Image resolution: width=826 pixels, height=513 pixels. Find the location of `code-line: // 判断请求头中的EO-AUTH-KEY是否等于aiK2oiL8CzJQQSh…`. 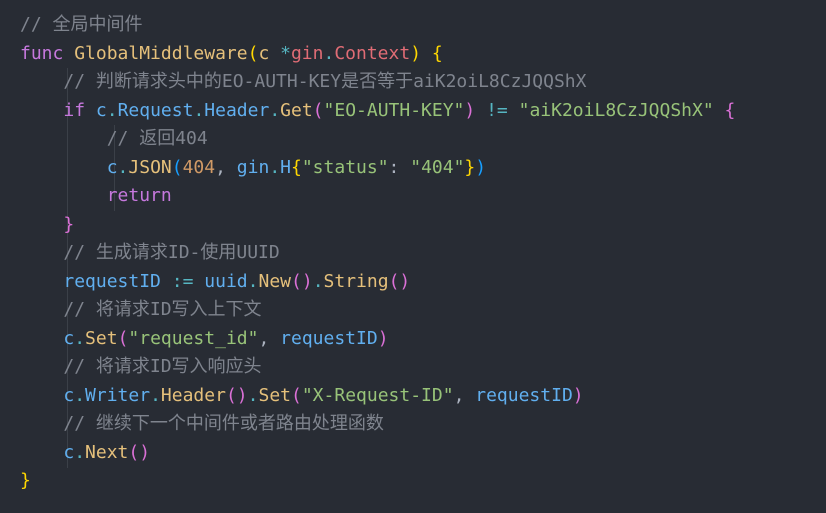

code-line: // 判断请求头中的EO-AUTH-KEY是否等于aiK2oiL8CzJQQSh… is located at coordinates (303, 82).